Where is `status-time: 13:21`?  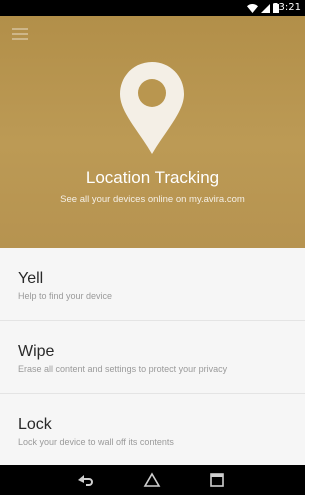
status-time: 13:21 is located at coordinates (286, 7).